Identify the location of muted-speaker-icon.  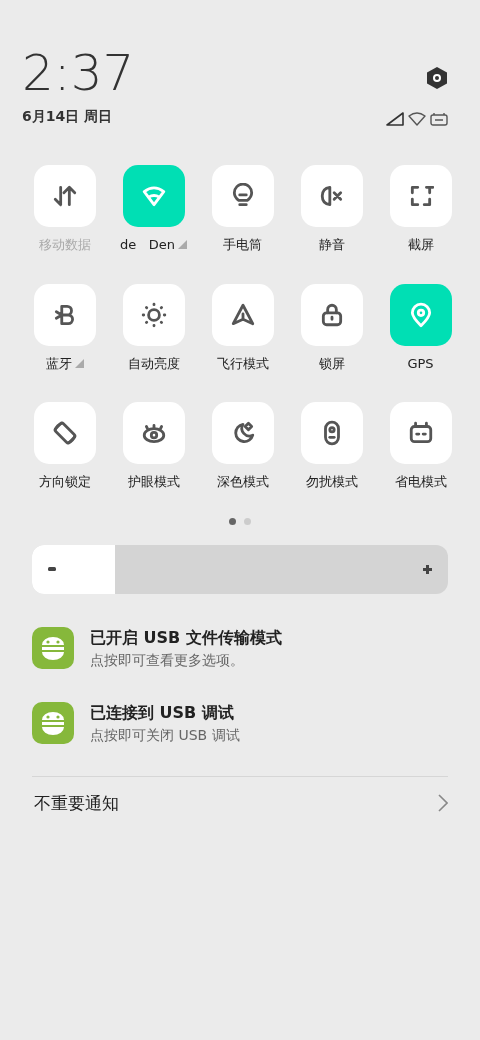
(331, 196).